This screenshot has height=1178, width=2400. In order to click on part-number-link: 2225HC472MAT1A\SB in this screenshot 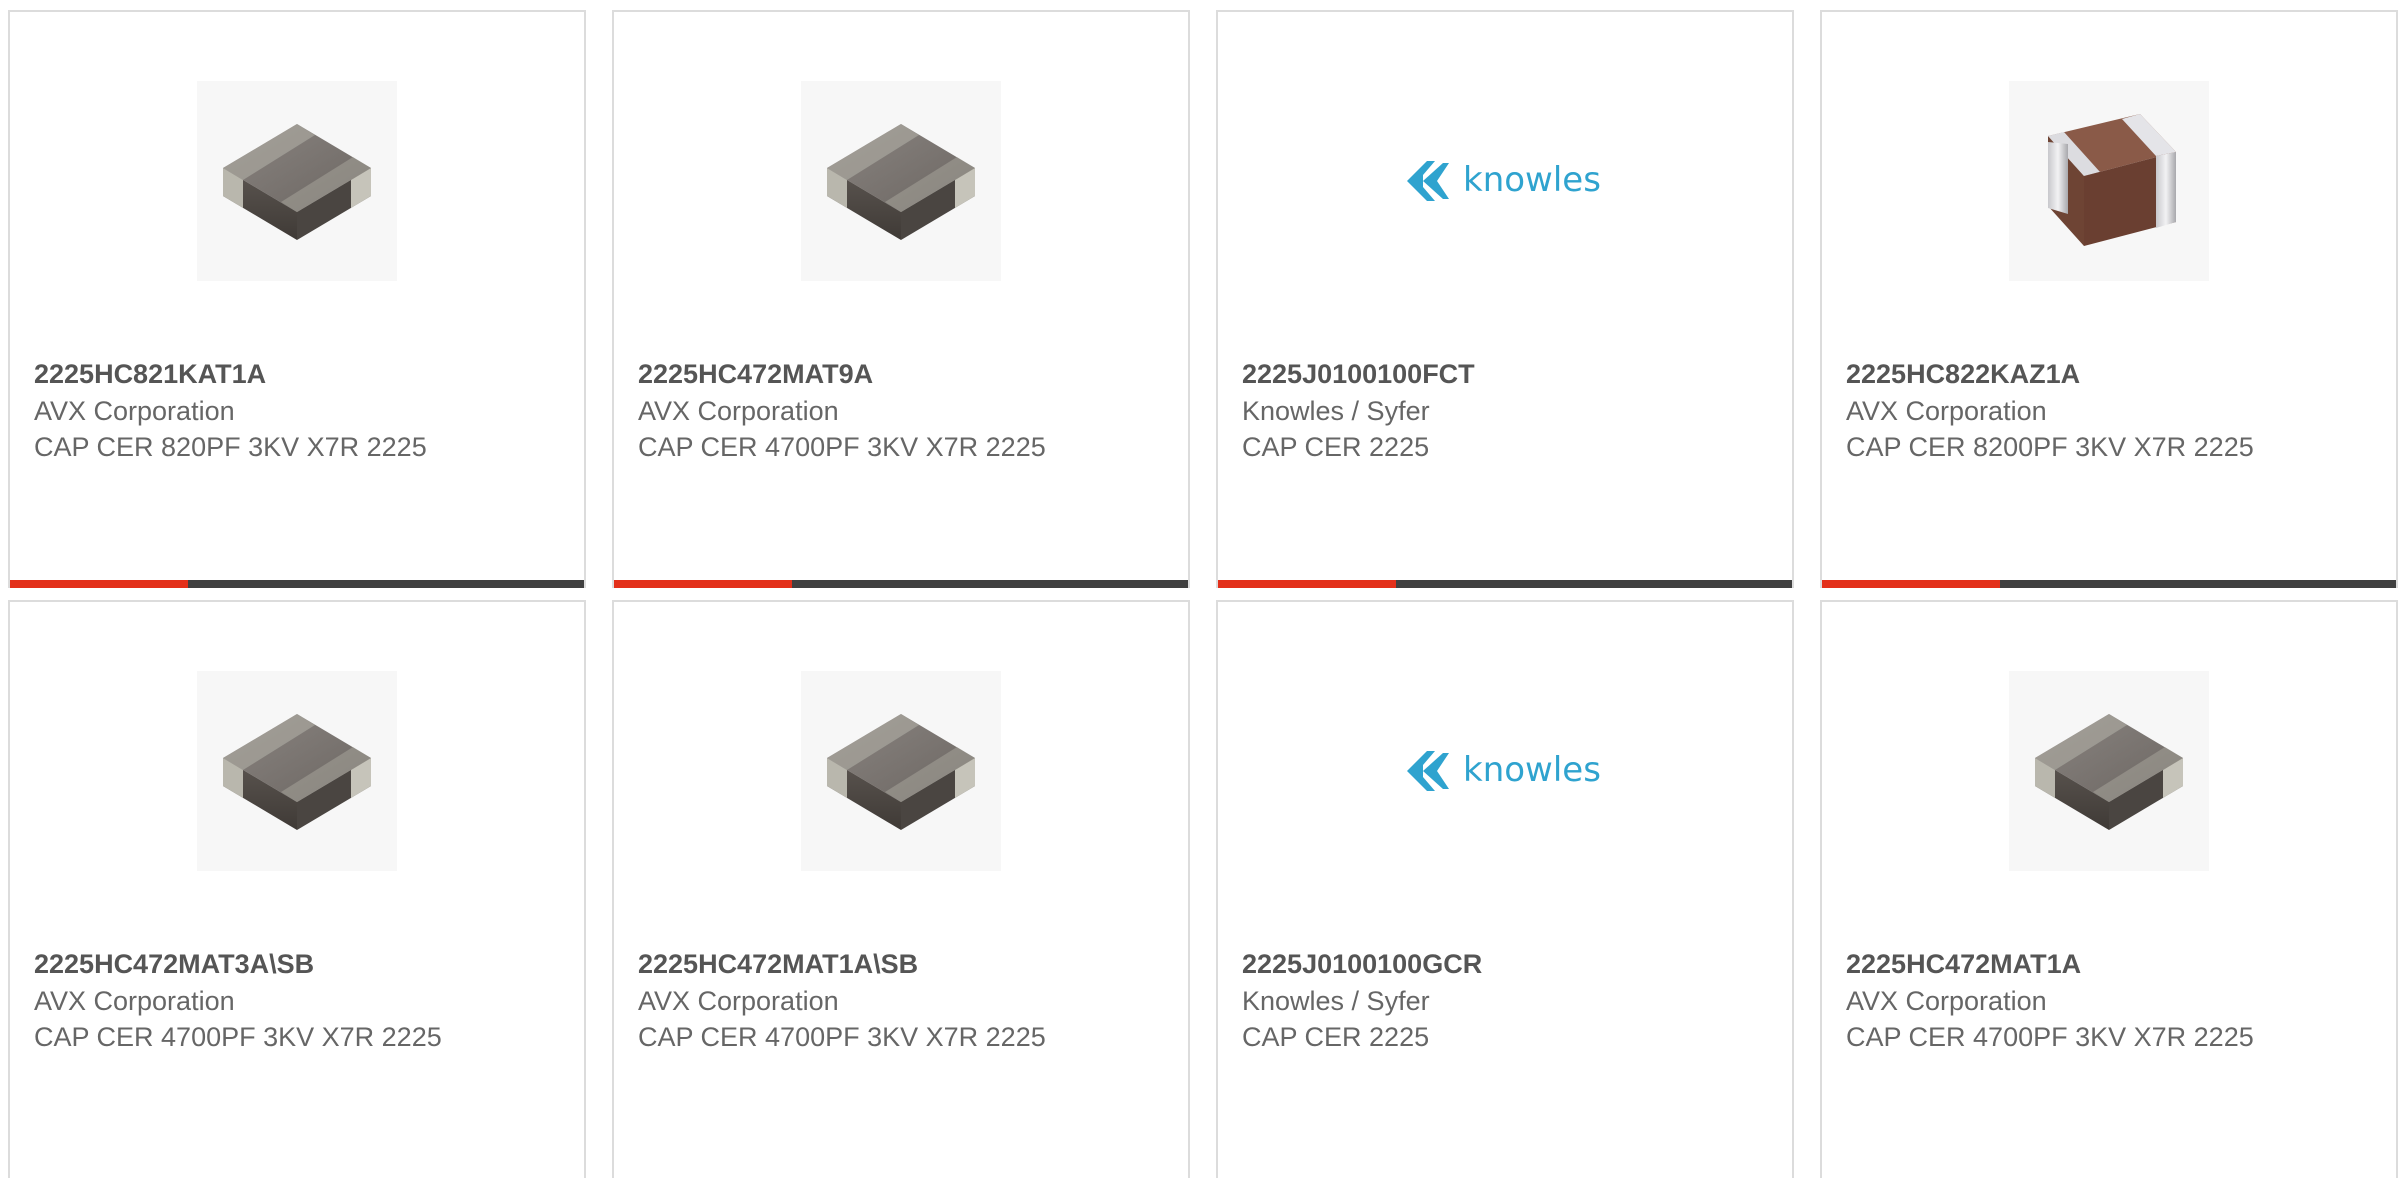, I will do `click(848, 964)`.